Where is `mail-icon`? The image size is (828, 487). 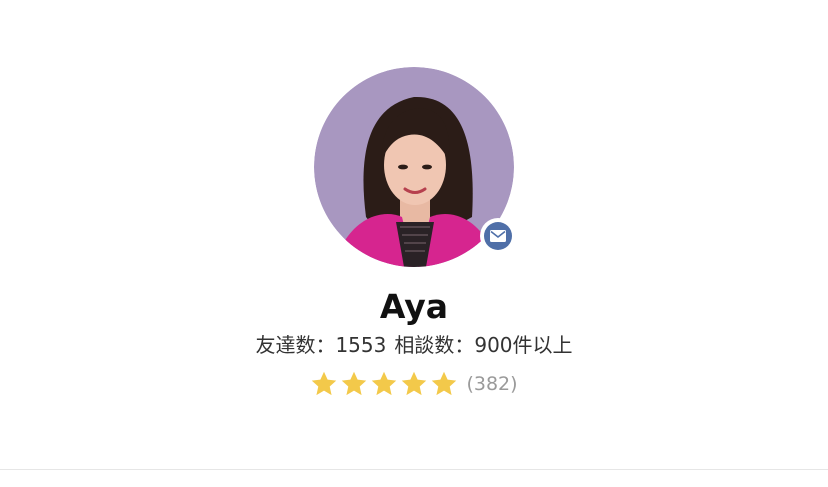 mail-icon is located at coordinates (498, 236).